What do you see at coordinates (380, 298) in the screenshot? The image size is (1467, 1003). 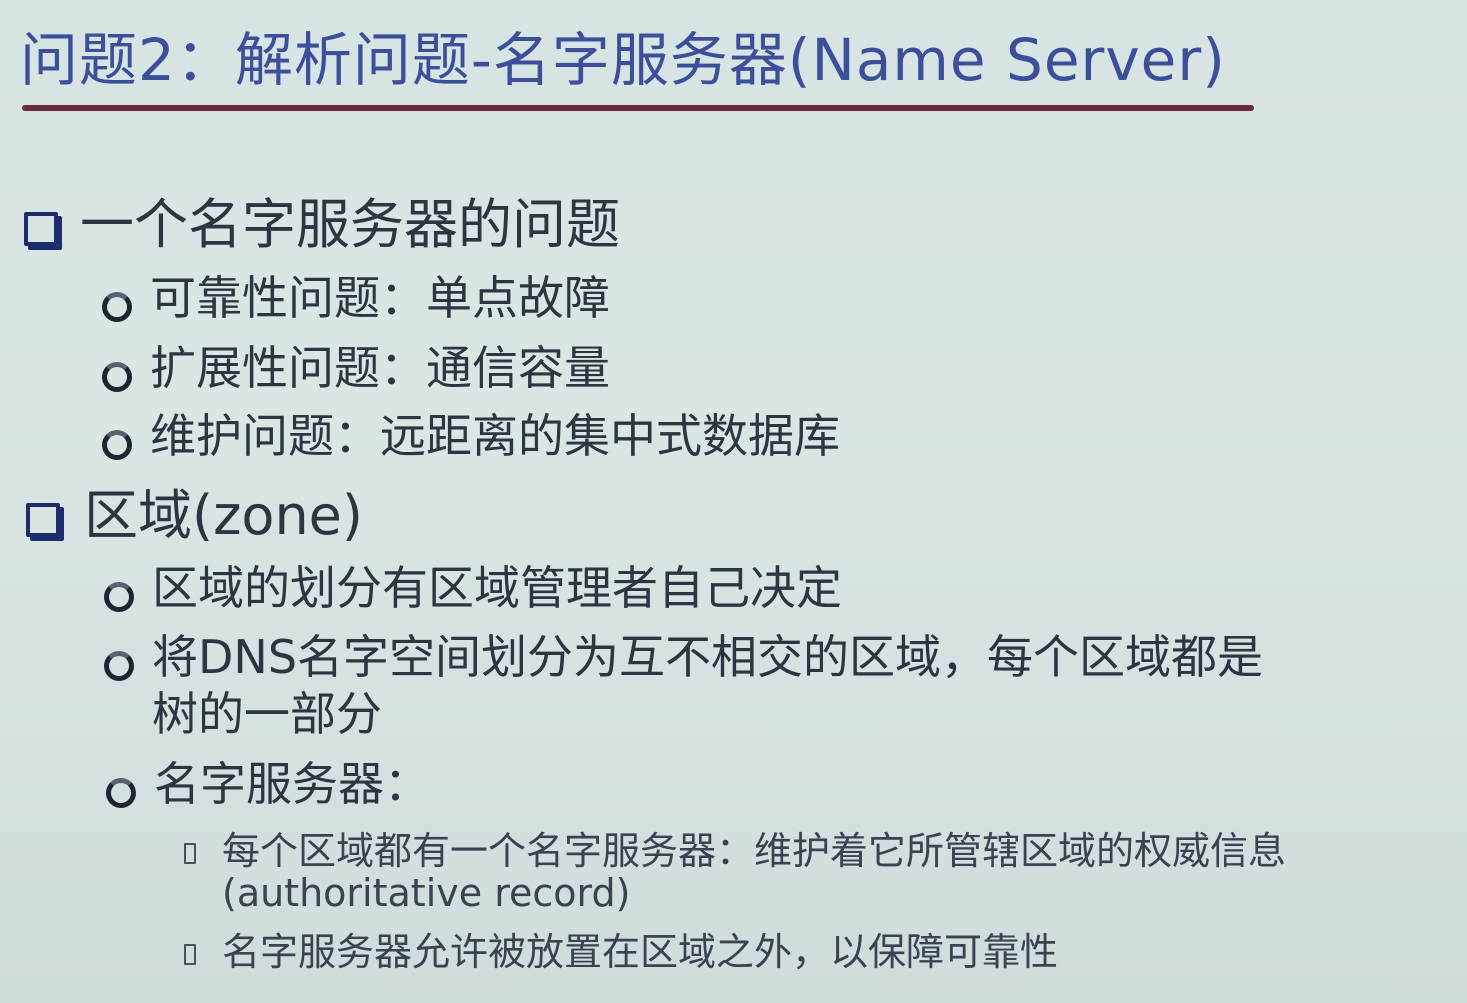 I see `list-item-reliability: 可靠性问题：单点故障` at bounding box center [380, 298].